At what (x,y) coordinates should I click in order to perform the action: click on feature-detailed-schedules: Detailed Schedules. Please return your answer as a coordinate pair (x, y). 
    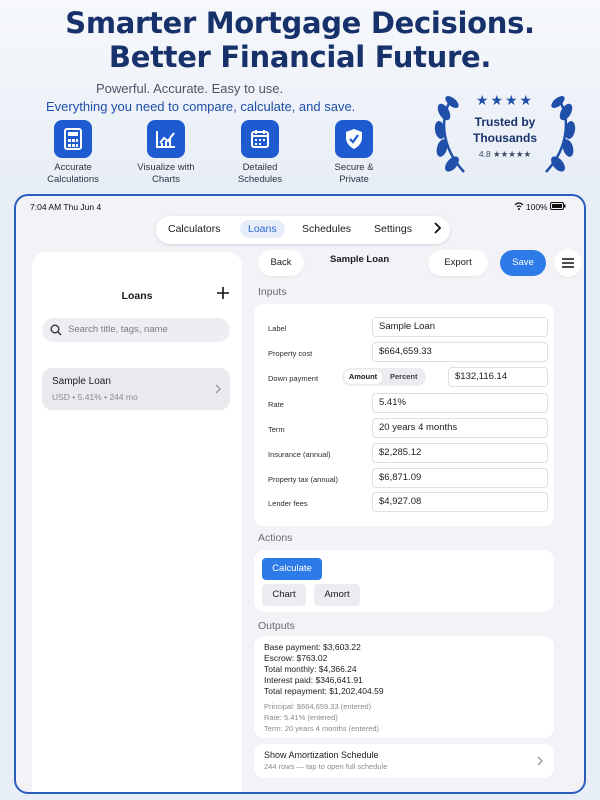
    Looking at the image, I should click on (260, 153).